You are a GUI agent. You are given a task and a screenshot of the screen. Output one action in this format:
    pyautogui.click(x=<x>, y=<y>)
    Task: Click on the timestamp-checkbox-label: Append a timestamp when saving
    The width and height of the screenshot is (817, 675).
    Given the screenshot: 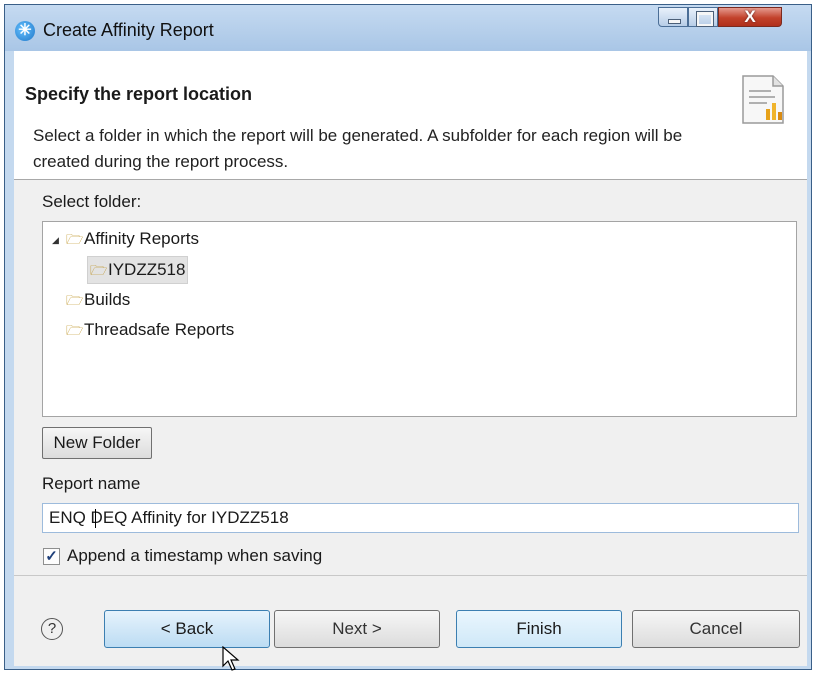 What is the action you would take?
    pyautogui.click(x=194, y=556)
    